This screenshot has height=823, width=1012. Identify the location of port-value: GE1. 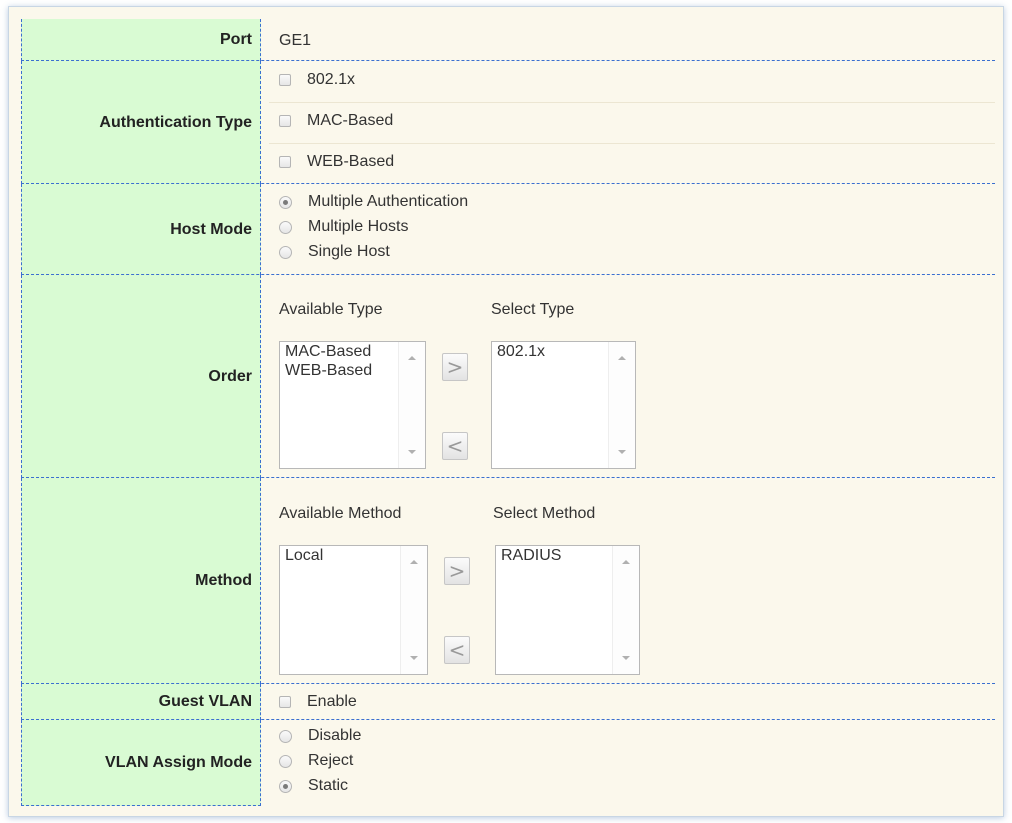
(295, 40).